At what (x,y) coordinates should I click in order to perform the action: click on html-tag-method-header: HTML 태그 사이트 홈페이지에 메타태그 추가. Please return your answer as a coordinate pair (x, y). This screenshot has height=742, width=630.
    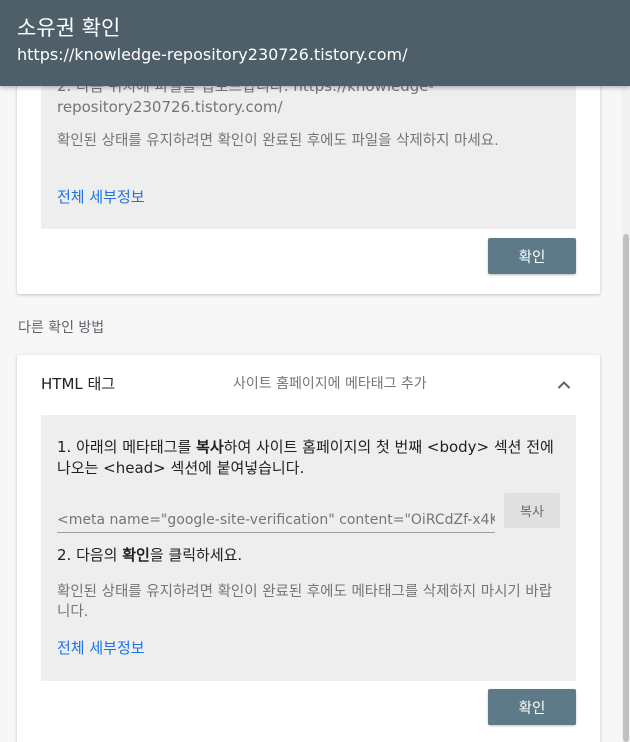
    Looking at the image, I should click on (308, 385).